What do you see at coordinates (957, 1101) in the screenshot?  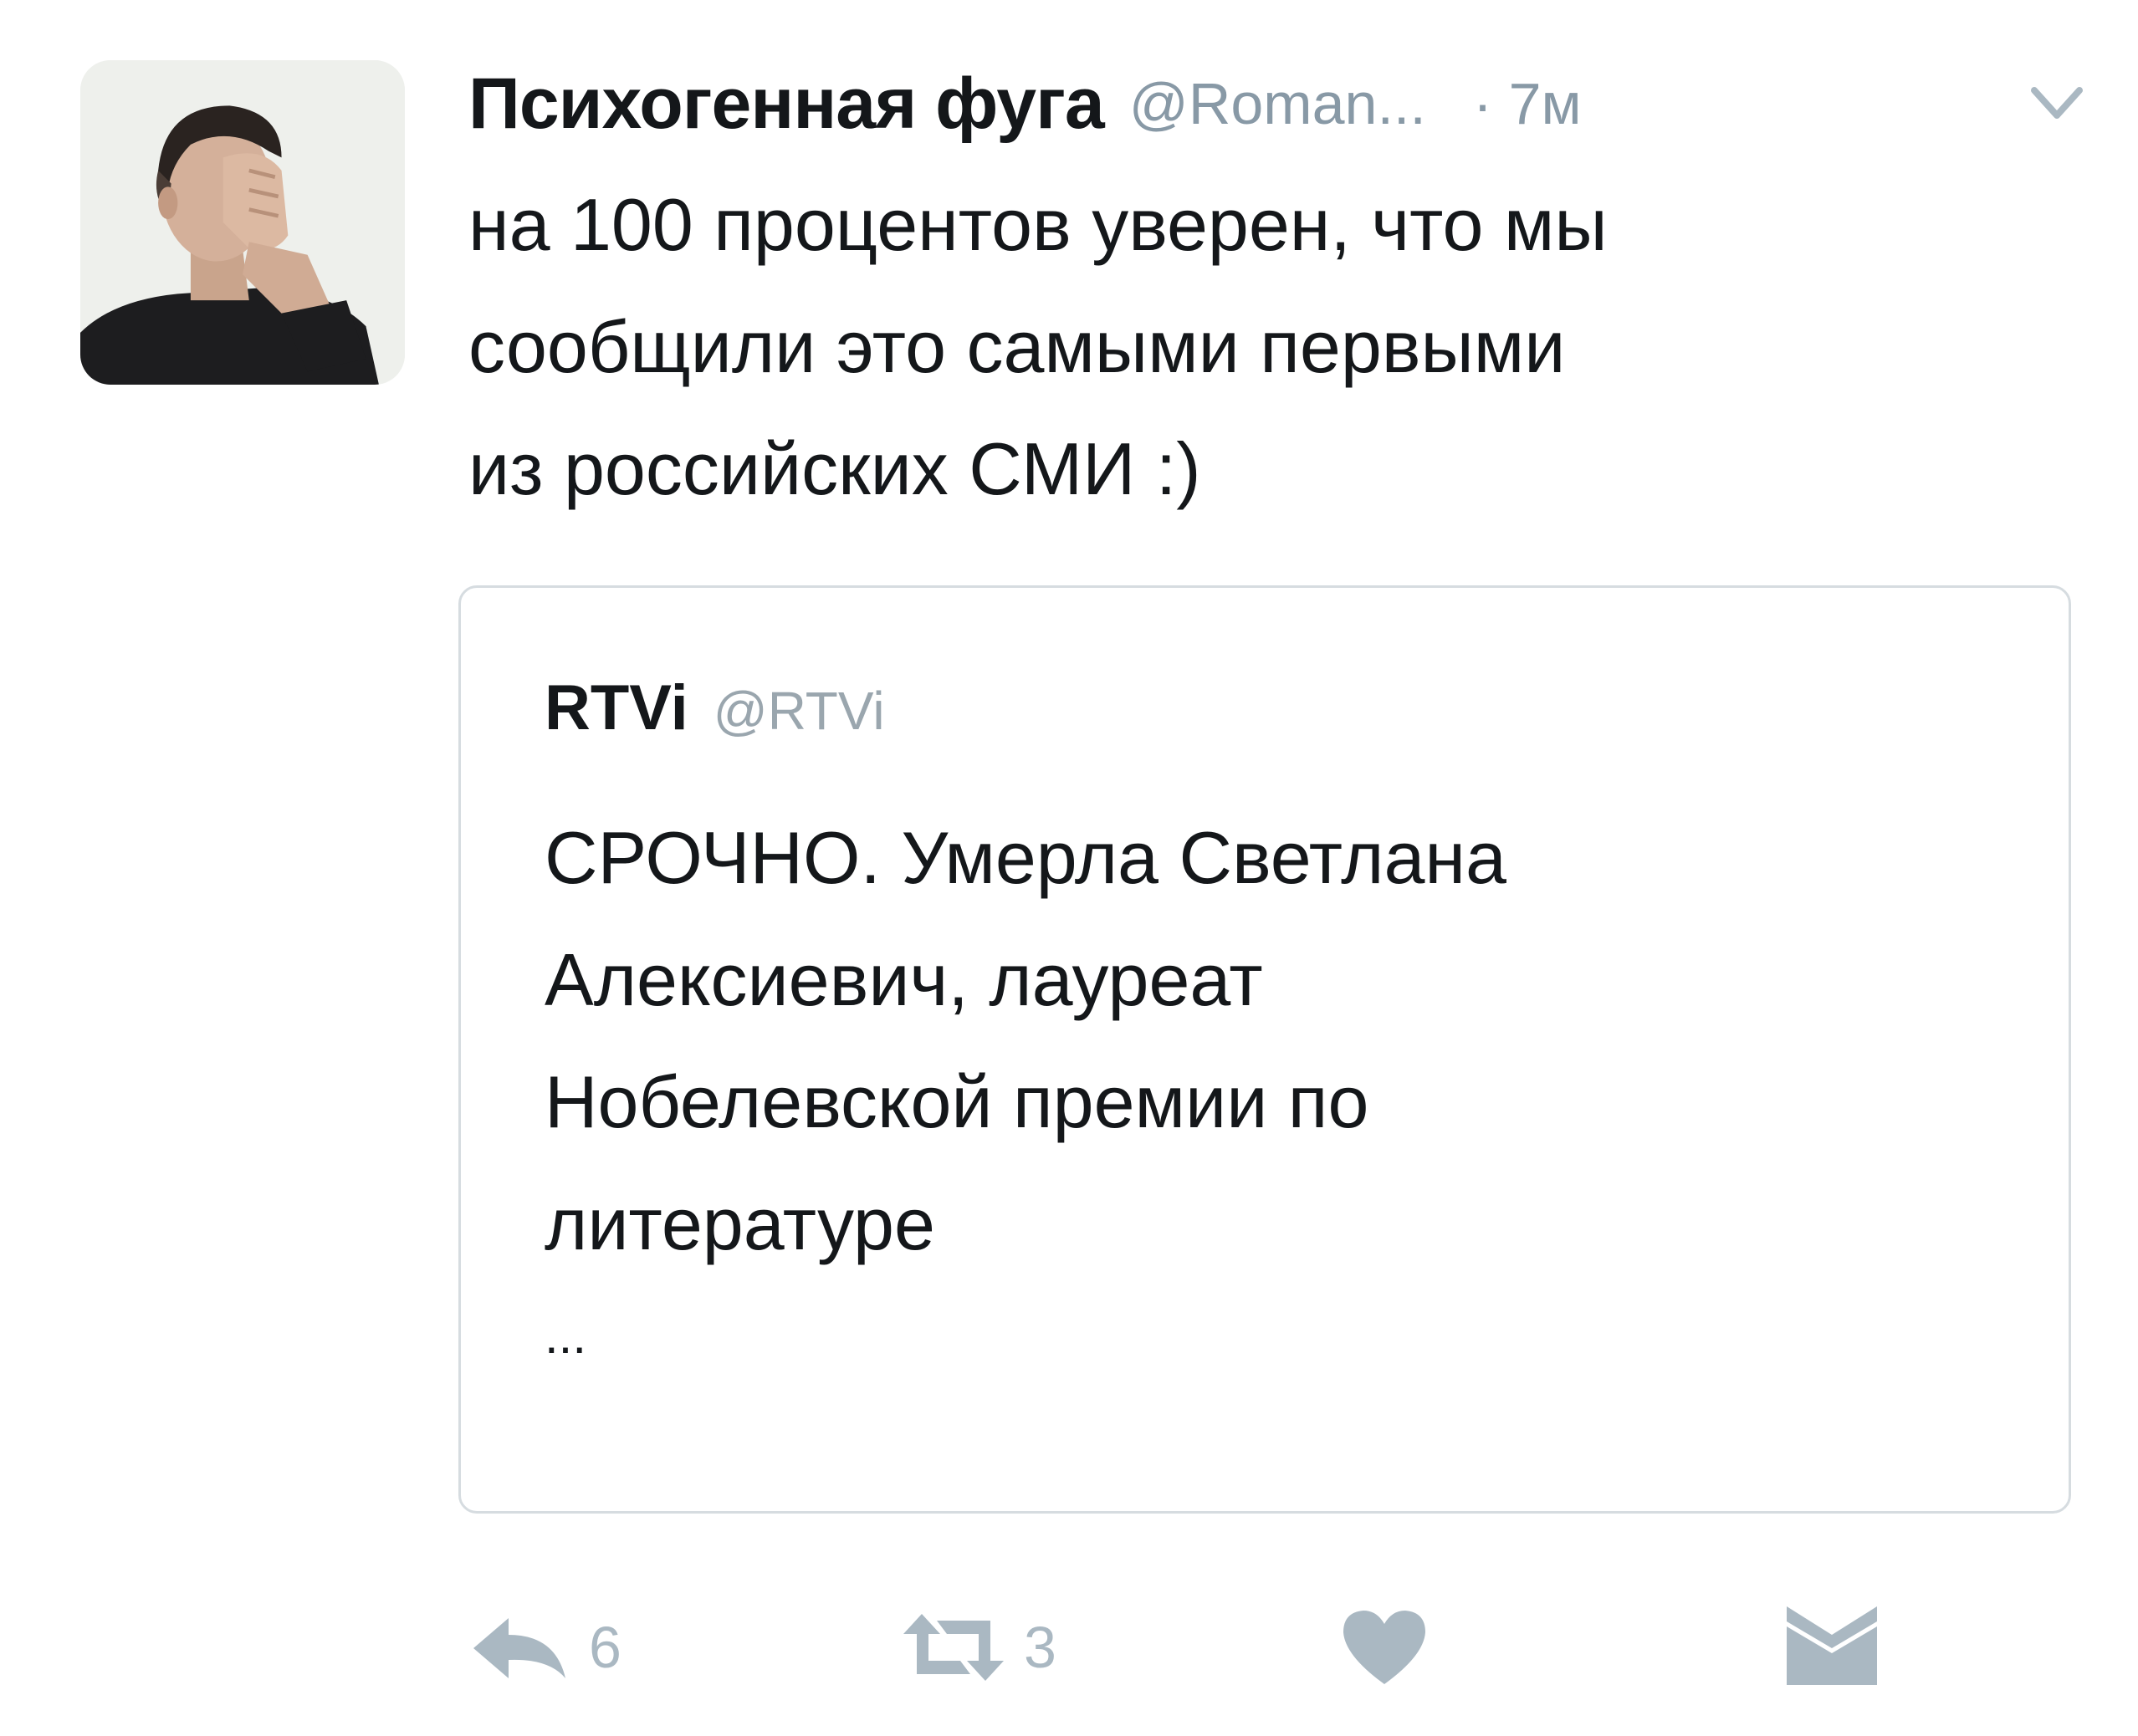 I see `quoted-text-line: Нобелевской премии по` at bounding box center [957, 1101].